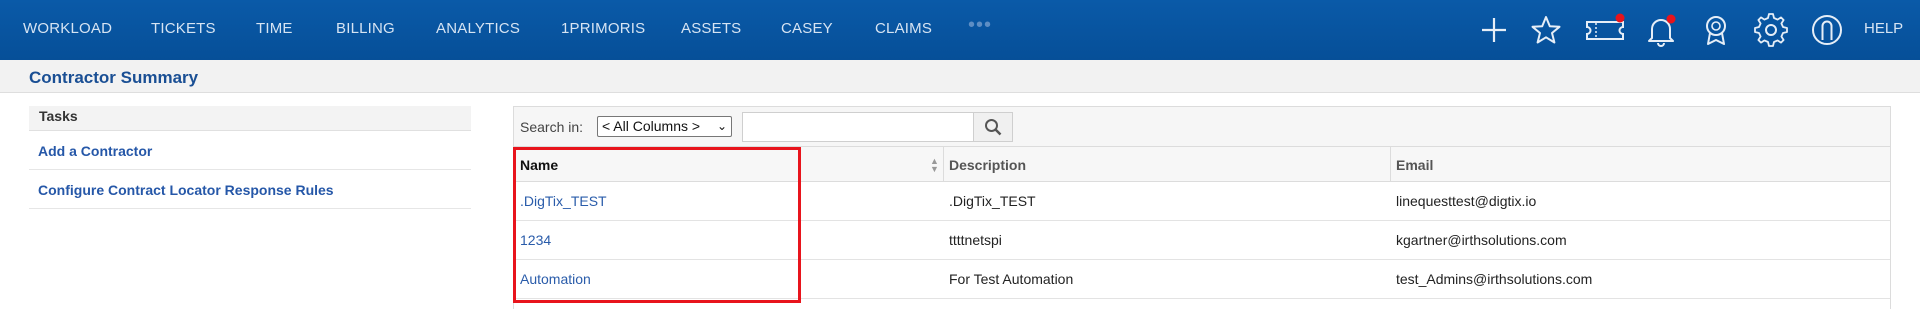  What do you see at coordinates (721, 126) in the screenshot?
I see `chevron-down-icon: ⌄` at bounding box center [721, 126].